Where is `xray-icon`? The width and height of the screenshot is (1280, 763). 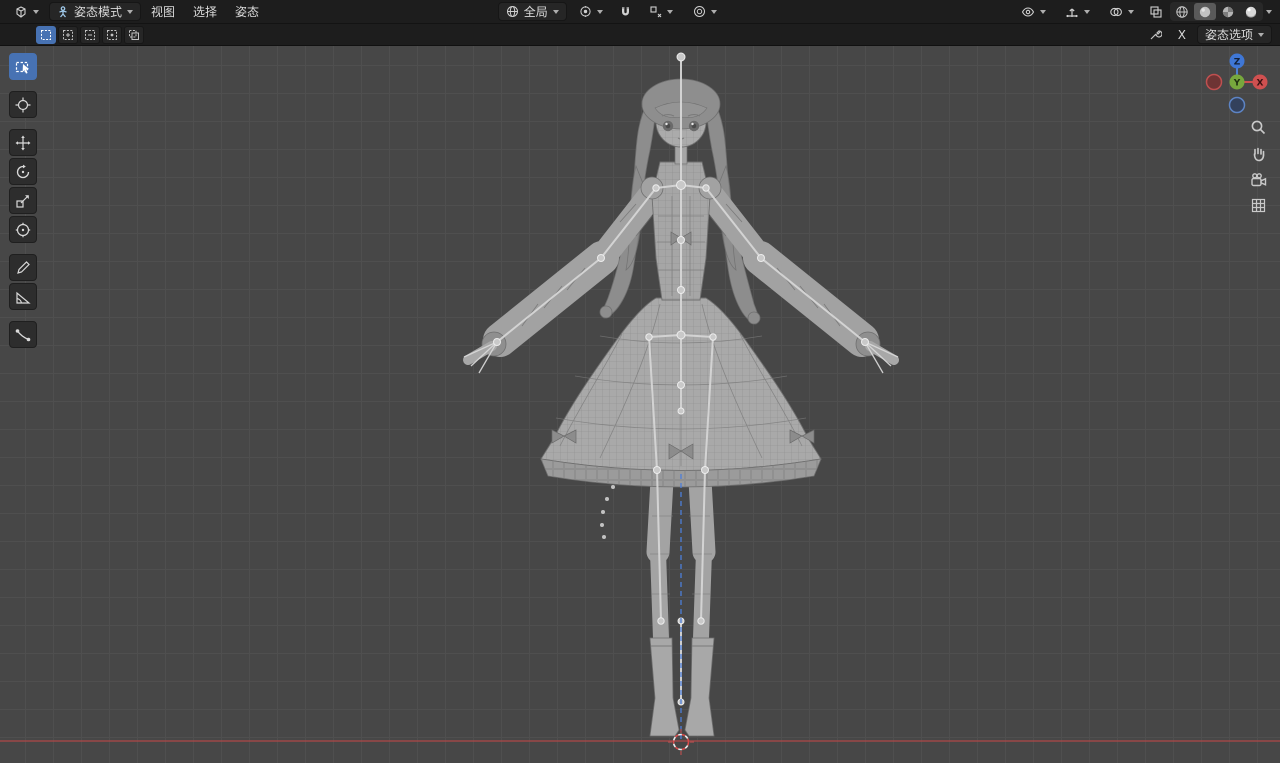
xray-icon is located at coordinates (1156, 12).